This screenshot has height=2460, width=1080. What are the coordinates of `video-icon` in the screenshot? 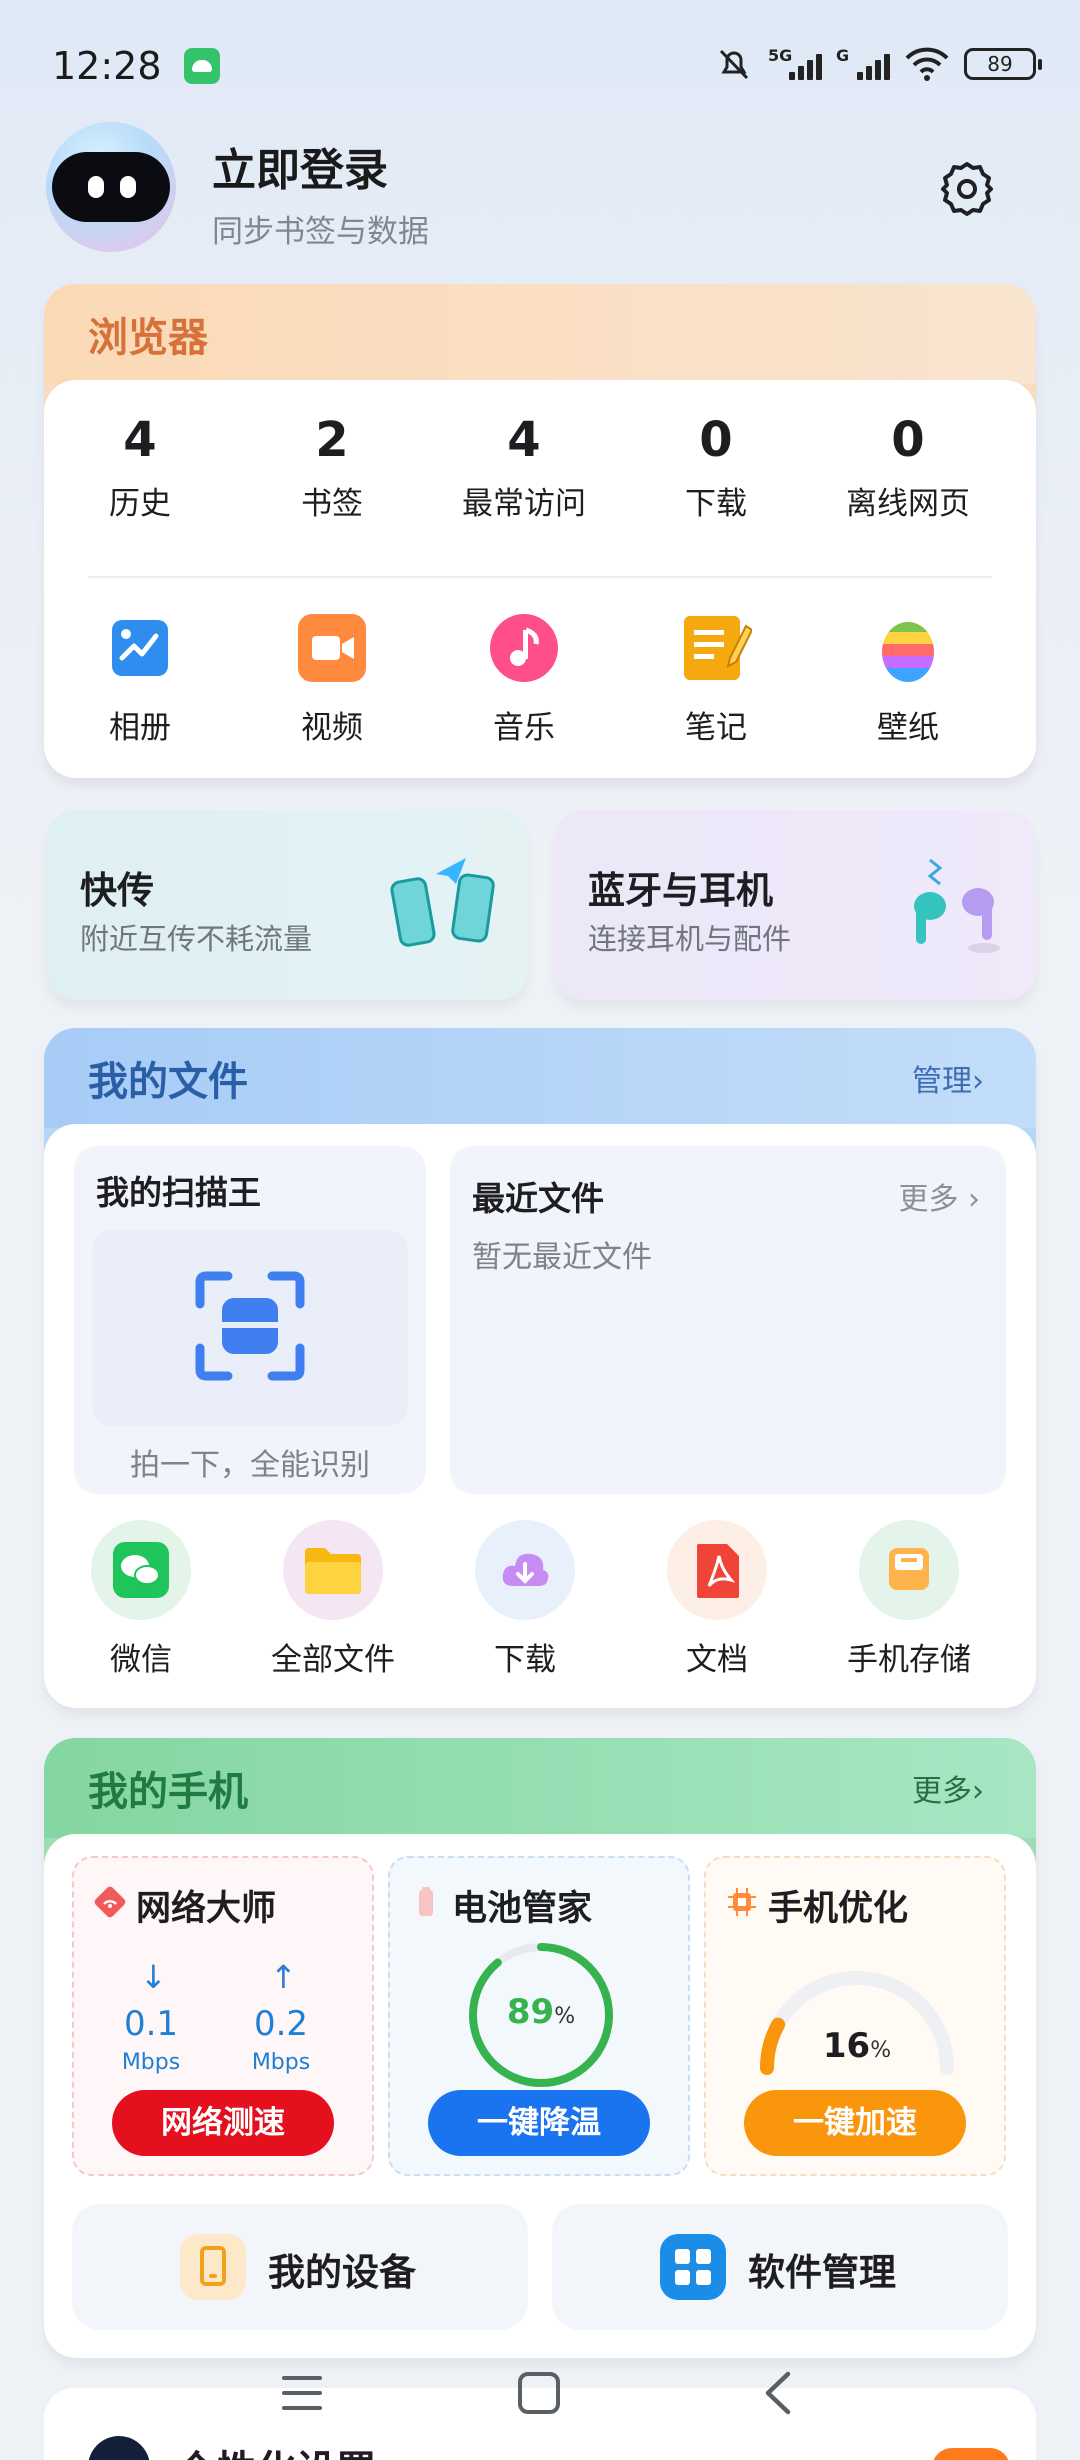 It's located at (332, 648).